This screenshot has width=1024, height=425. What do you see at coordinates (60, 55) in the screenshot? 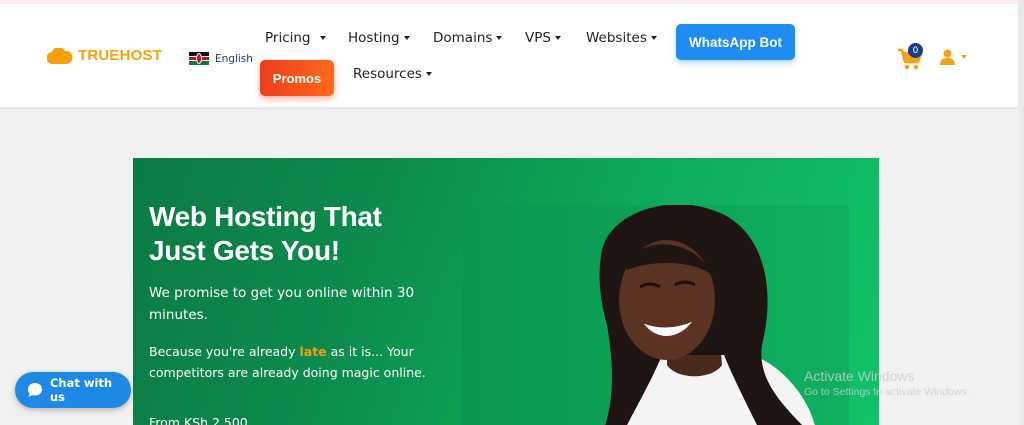
I see `cloud-icon` at bounding box center [60, 55].